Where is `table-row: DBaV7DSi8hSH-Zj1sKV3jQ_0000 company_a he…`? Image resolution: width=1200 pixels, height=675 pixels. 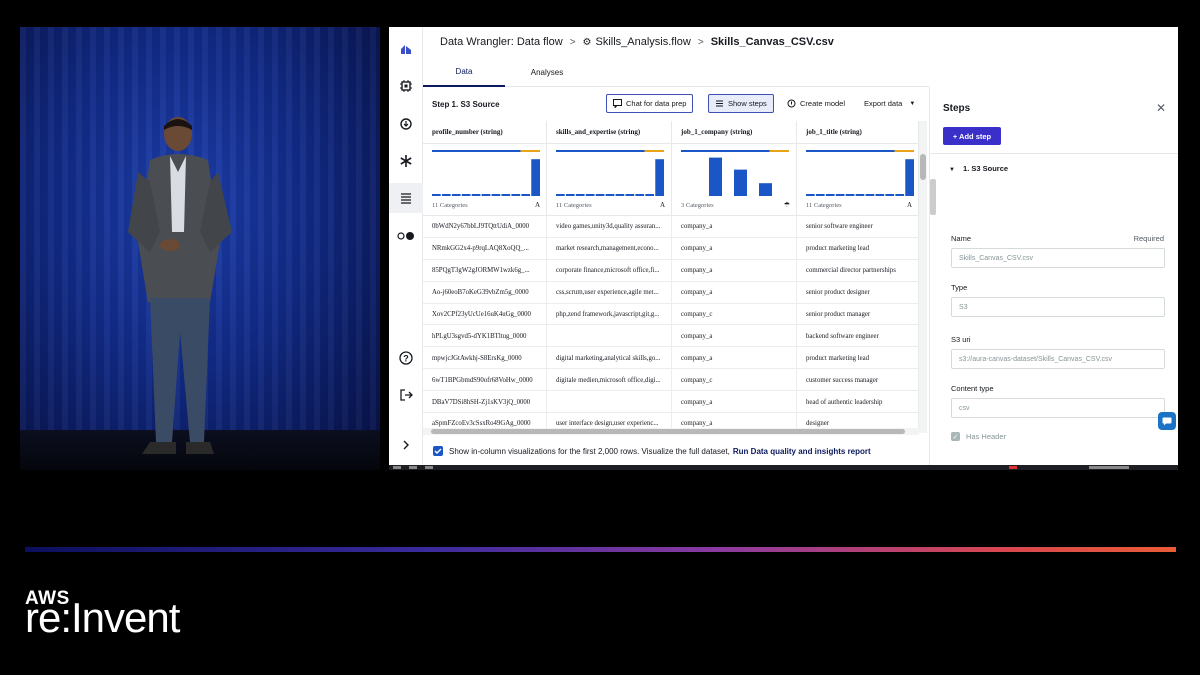
table-row: DBaV7DSi8hSH-Zj1sKV3jQ_0000 company_a he… is located at coordinates (671, 402).